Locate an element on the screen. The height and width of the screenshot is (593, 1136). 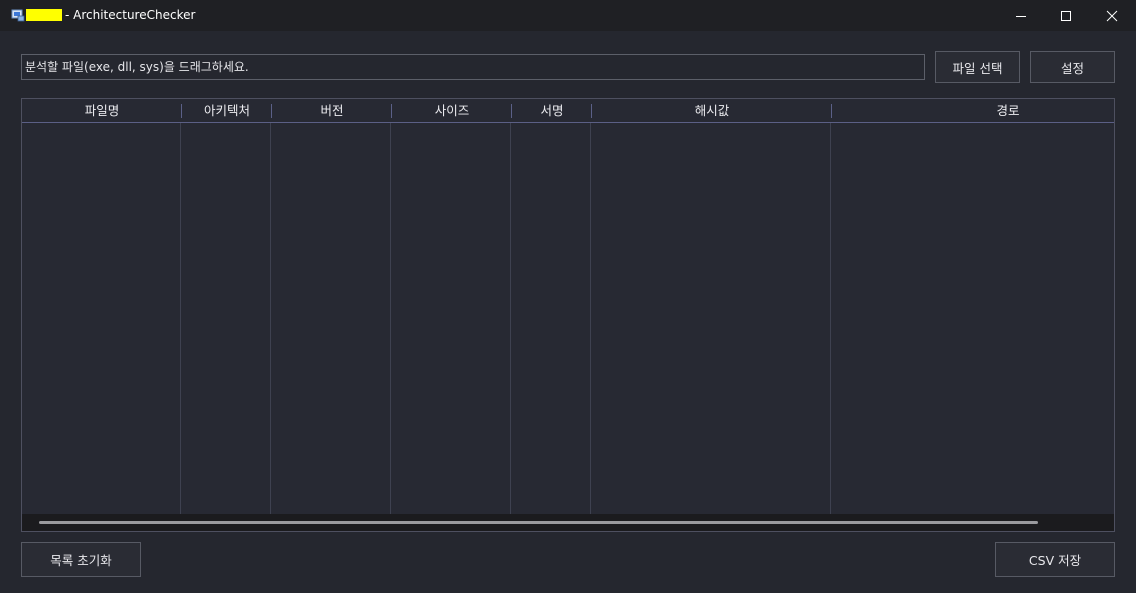
maximize-icon is located at coordinates (1066, 15).